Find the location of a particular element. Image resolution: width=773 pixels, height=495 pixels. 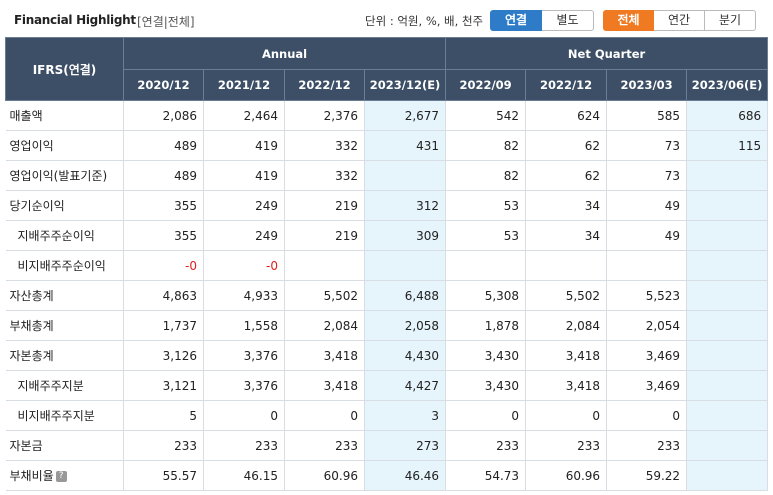

table-cell: 219 is located at coordinates (324, 205).